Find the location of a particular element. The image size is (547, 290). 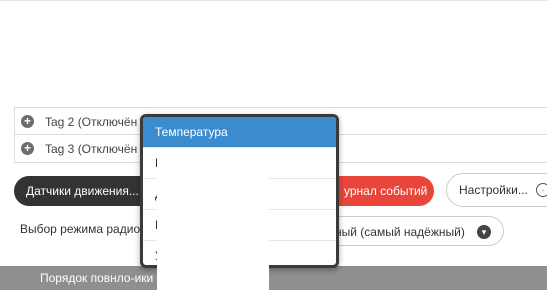

occluding-panel is located at coordinates (213, 220).